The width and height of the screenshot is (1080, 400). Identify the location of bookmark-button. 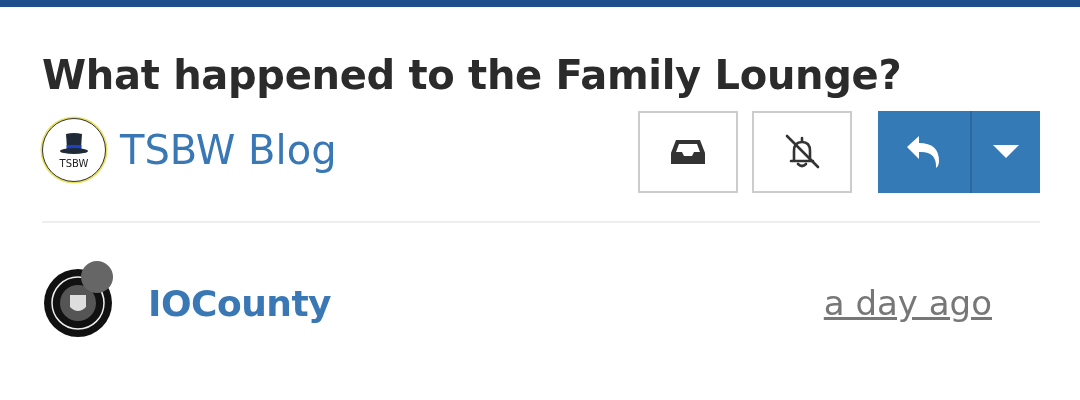
(688, 152).